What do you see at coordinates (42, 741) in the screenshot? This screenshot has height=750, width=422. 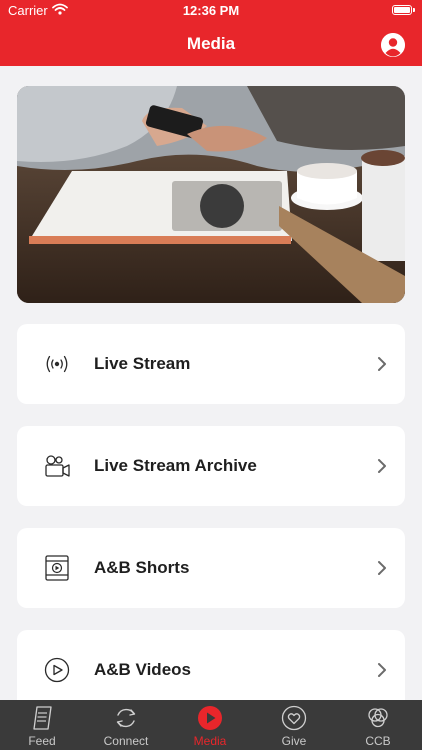 I see `tab-label: Feed` at bounding box center [42, 741].